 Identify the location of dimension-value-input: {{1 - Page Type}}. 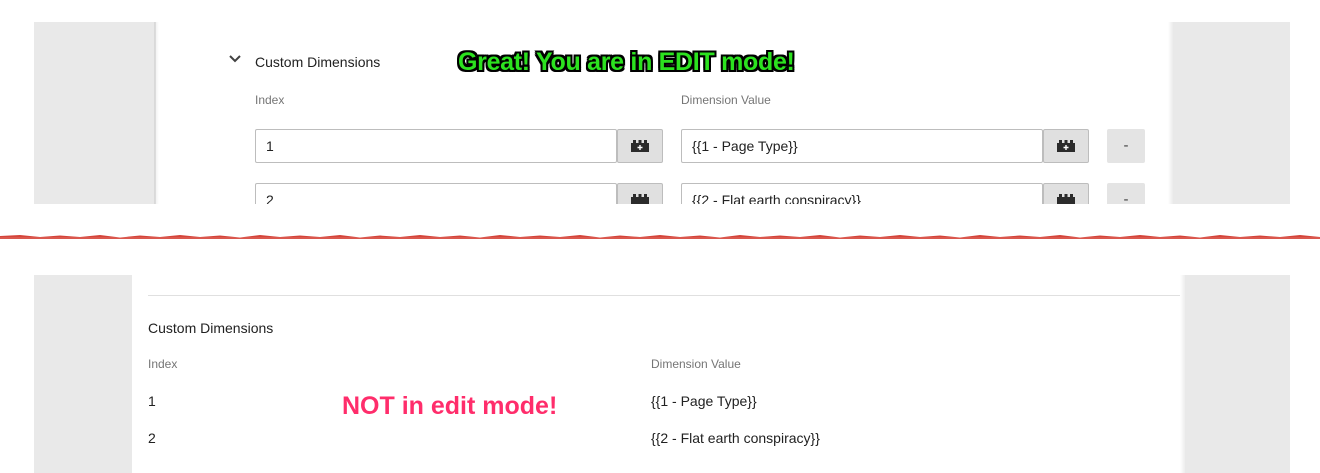
(862, 146).